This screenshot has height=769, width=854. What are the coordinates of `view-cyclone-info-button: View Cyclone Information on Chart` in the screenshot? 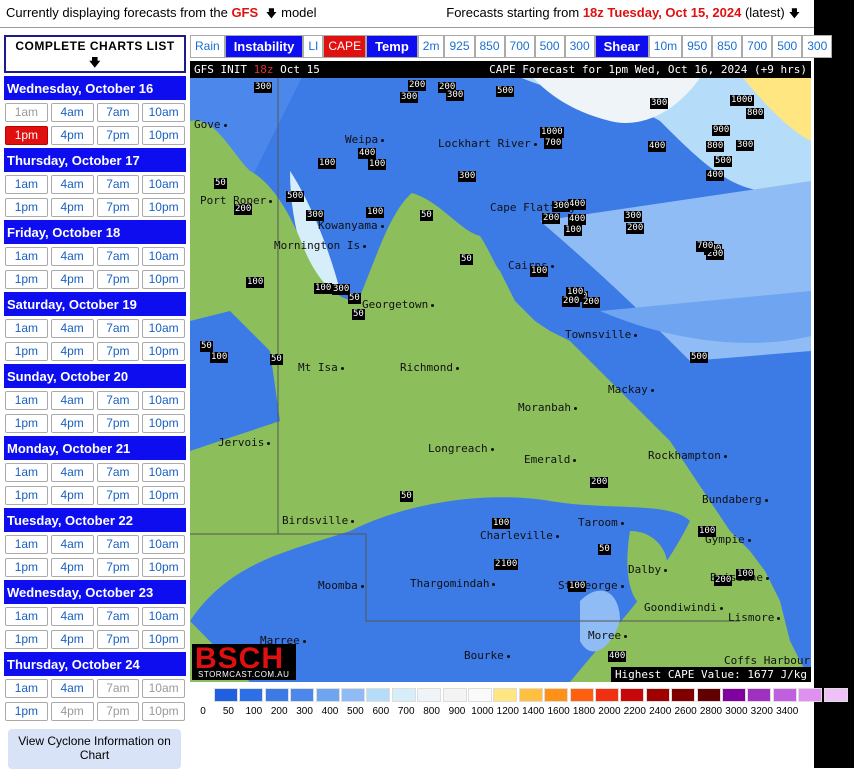 It's located at (94, 749).